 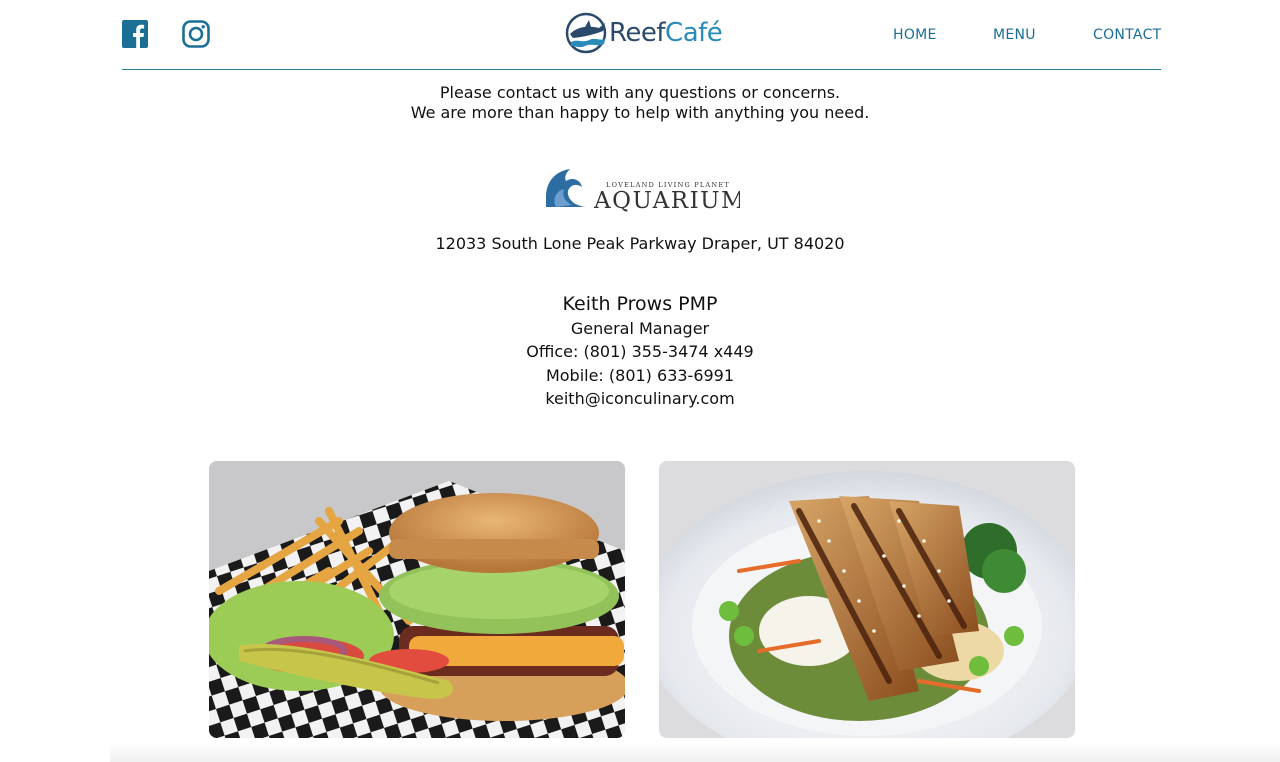 What do you see at coordinates (637, 33) in the screenshot?
I see `logo-text-reef: Reef` at bounding box center [637, 33].